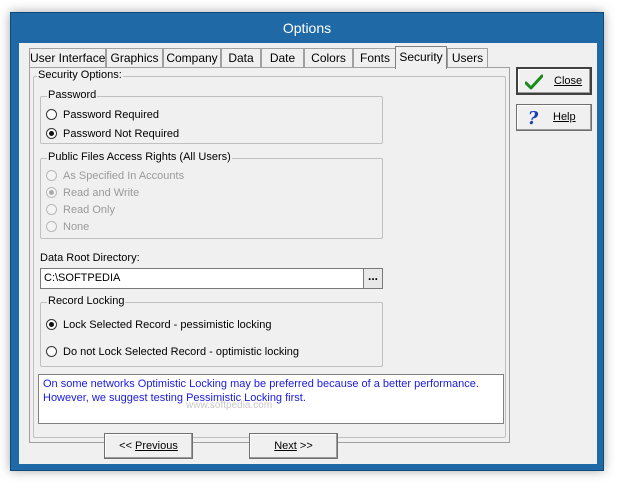 This screenshot has height=491, width=623. I want to click on checkmark-icon, so click(534, 82).